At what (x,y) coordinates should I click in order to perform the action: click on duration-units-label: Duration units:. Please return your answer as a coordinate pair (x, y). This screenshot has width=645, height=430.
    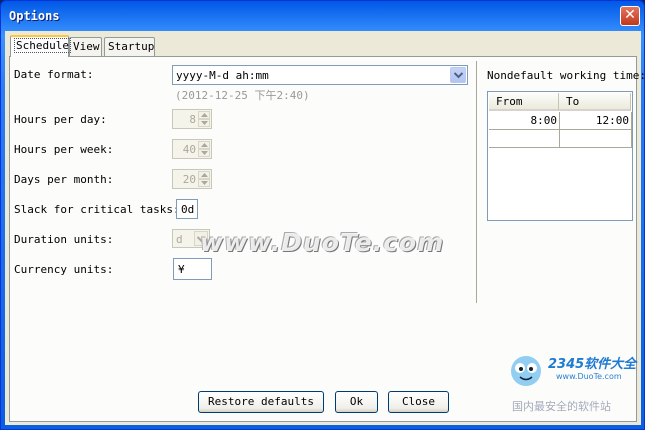
    Looking at the image, I should click on (64, 239).